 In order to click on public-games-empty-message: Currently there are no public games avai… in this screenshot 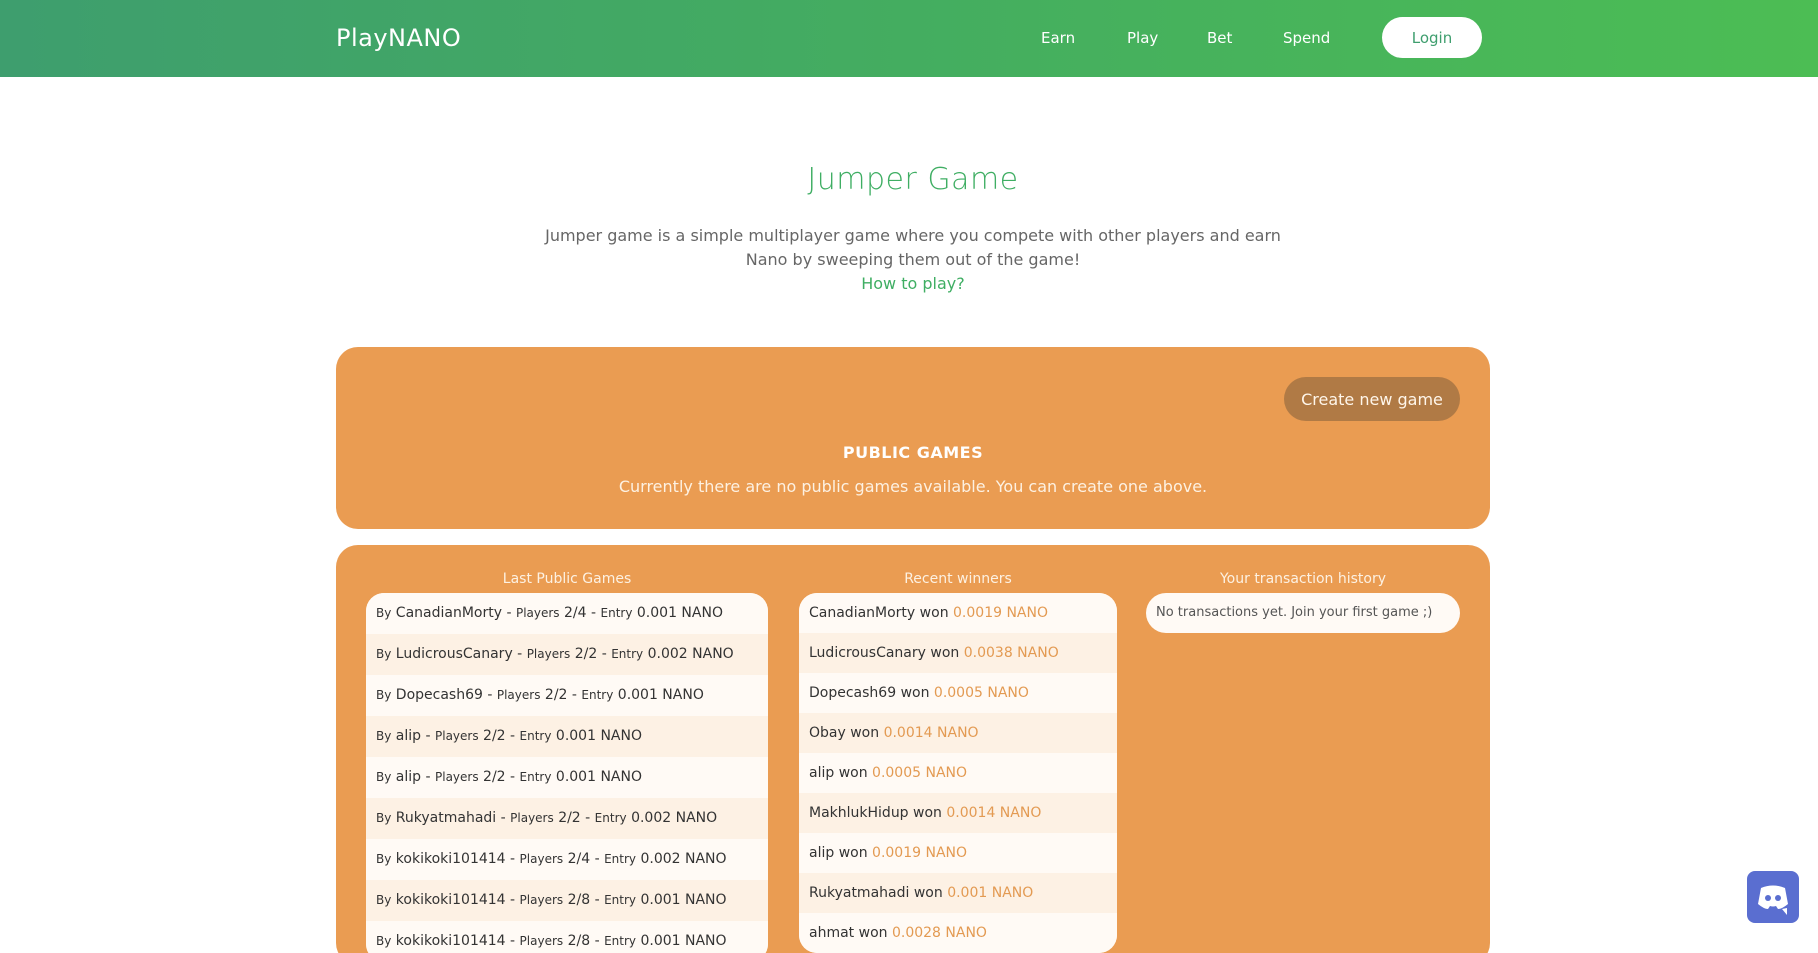, I will do `click(913, 486)`.